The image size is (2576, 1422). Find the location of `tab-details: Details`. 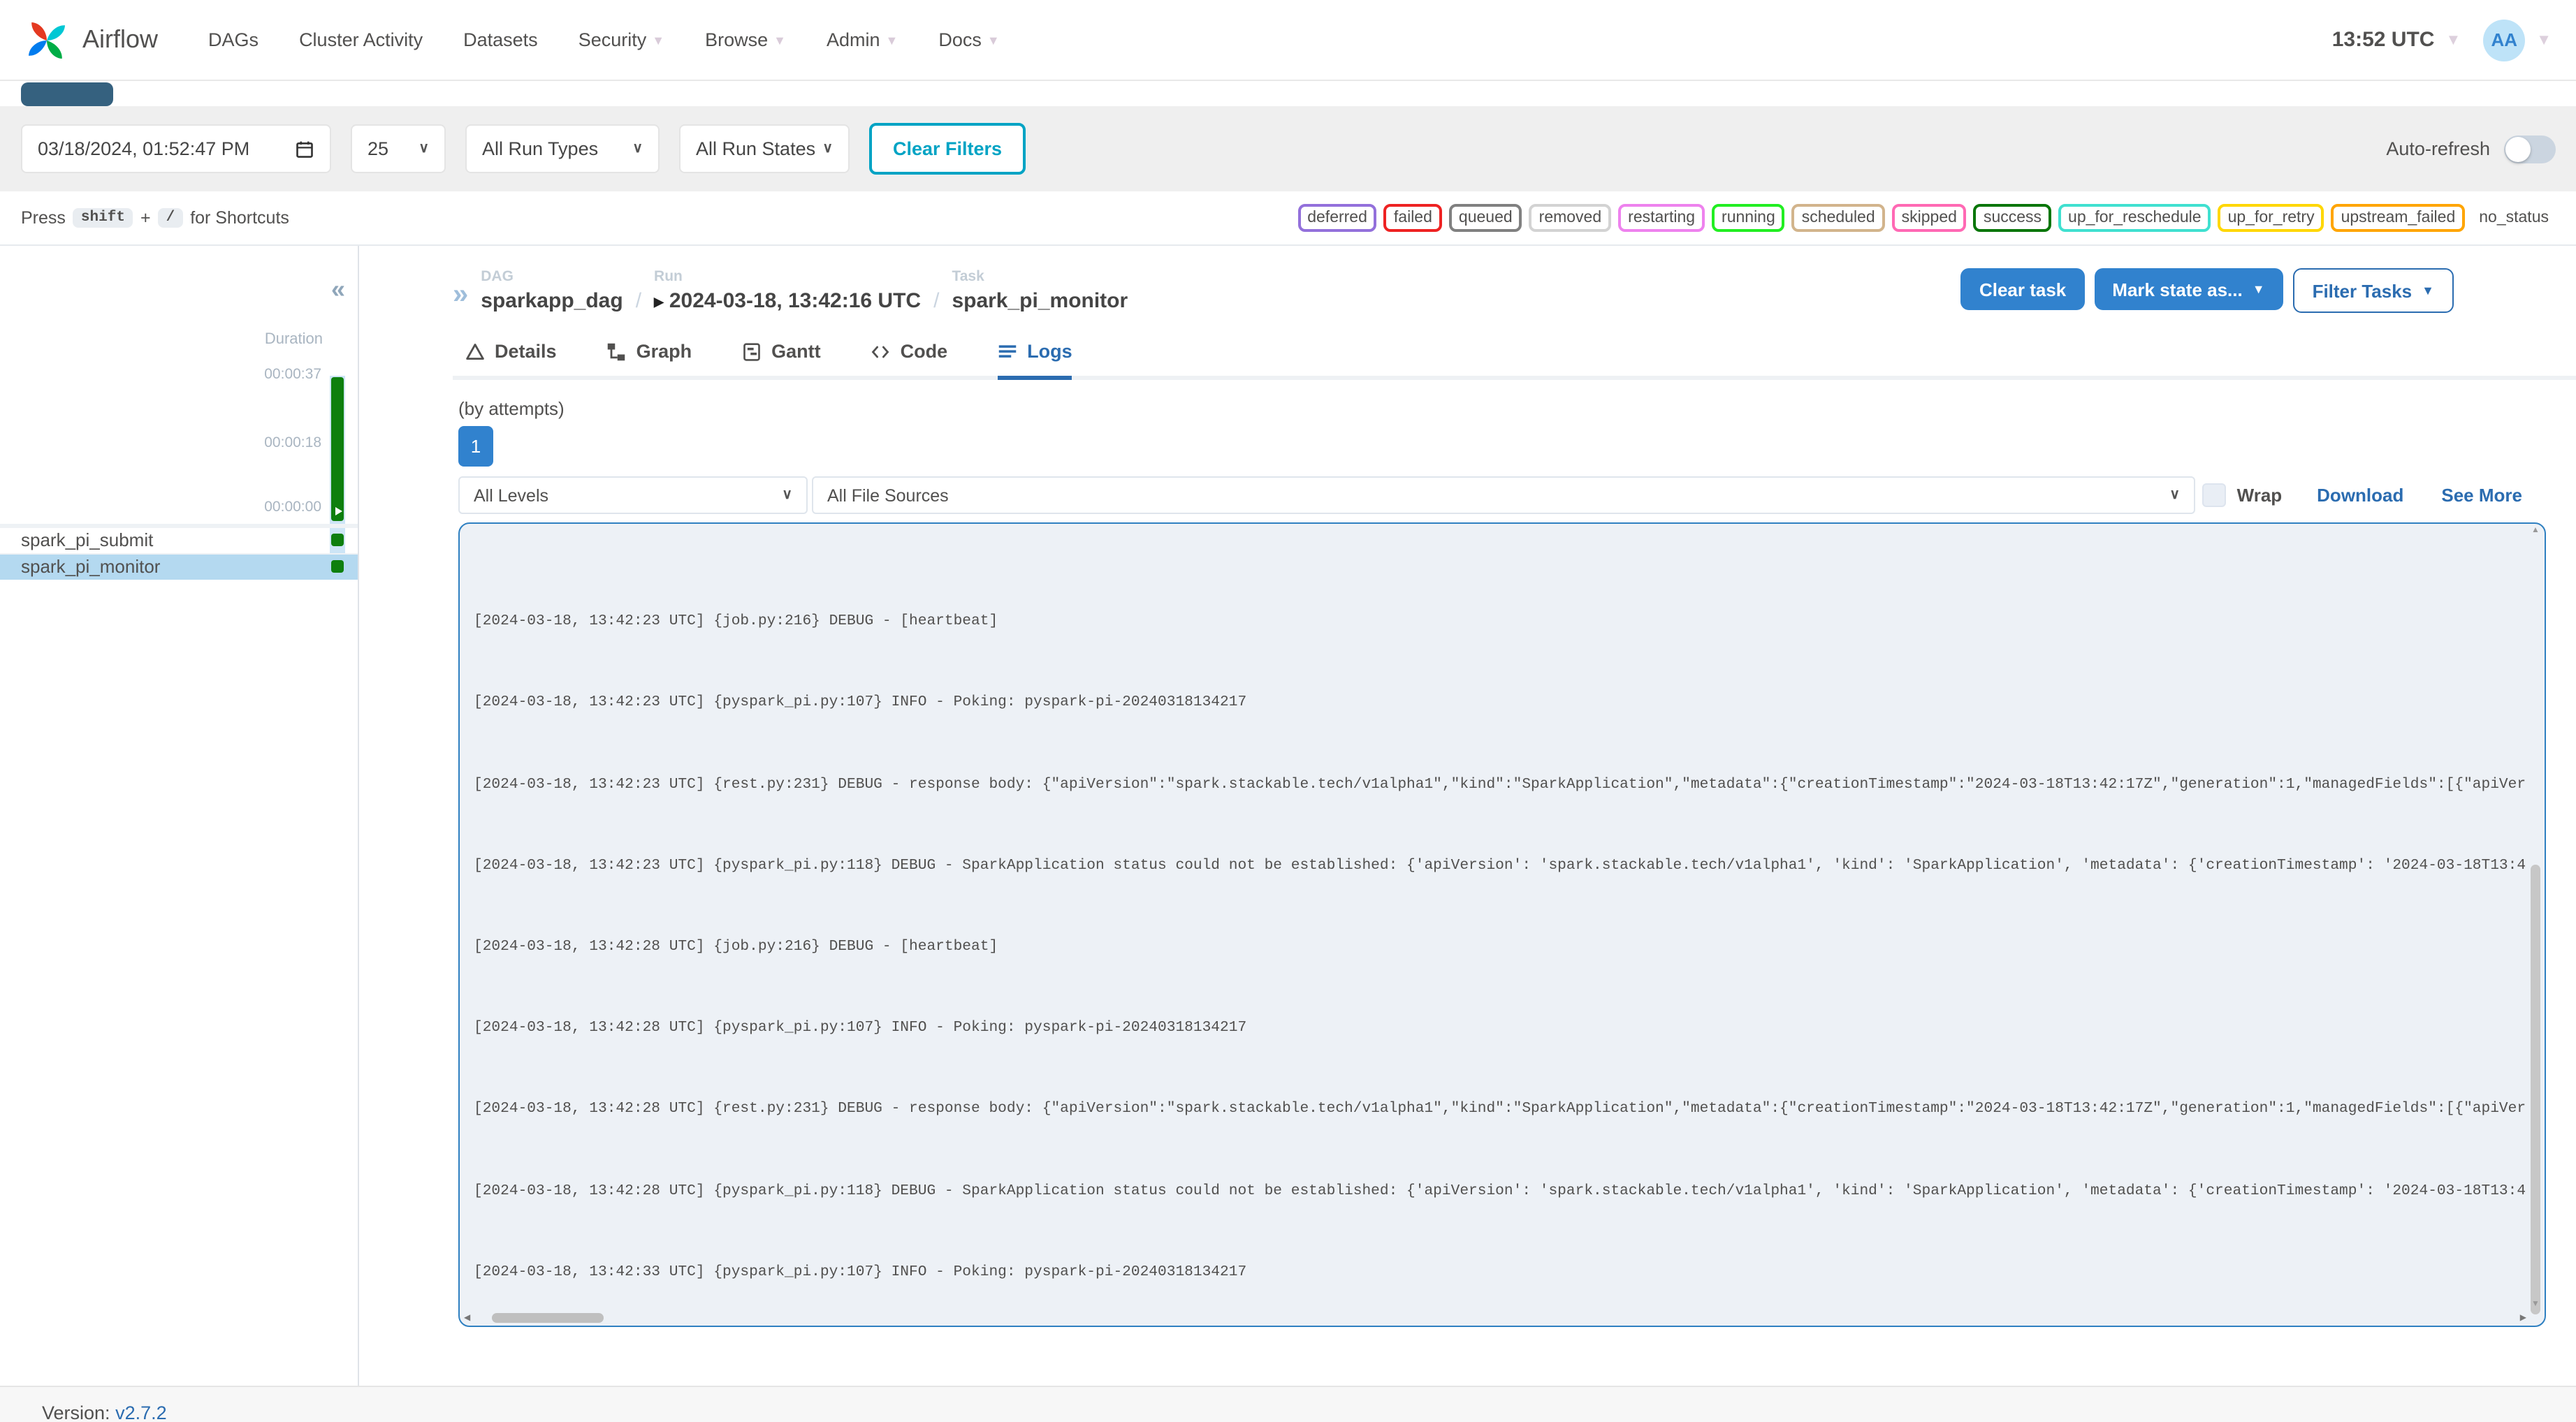

tab-details: Details is located at coordinates (511, 360).